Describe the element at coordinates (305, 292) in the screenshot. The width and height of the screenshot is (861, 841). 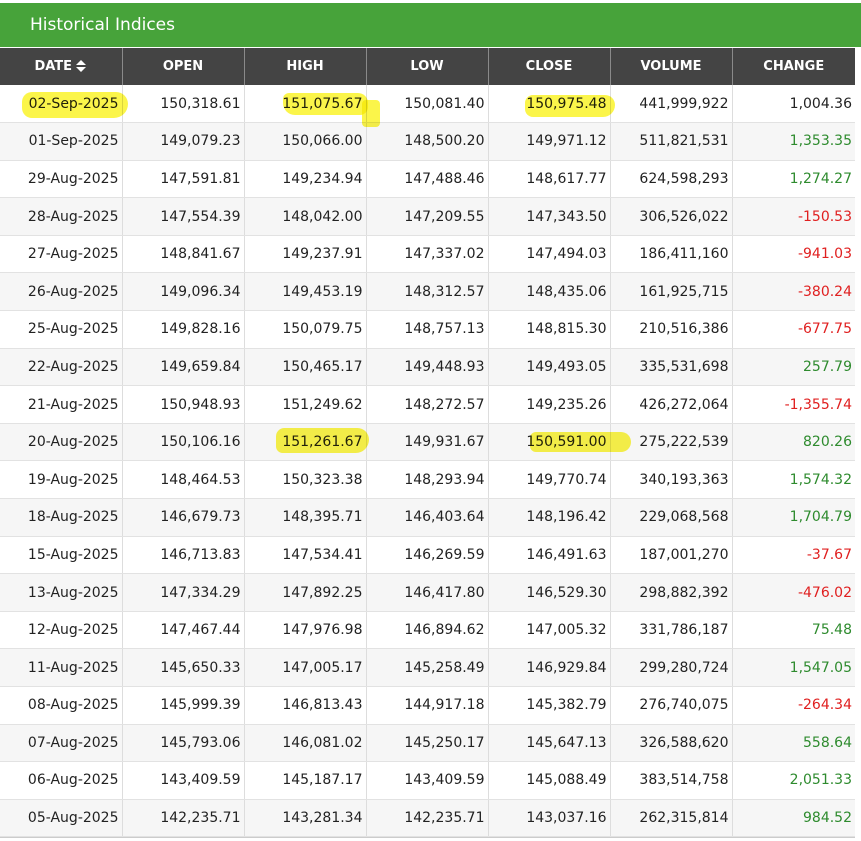
I see `cell-high: 149,453.19` at that location.